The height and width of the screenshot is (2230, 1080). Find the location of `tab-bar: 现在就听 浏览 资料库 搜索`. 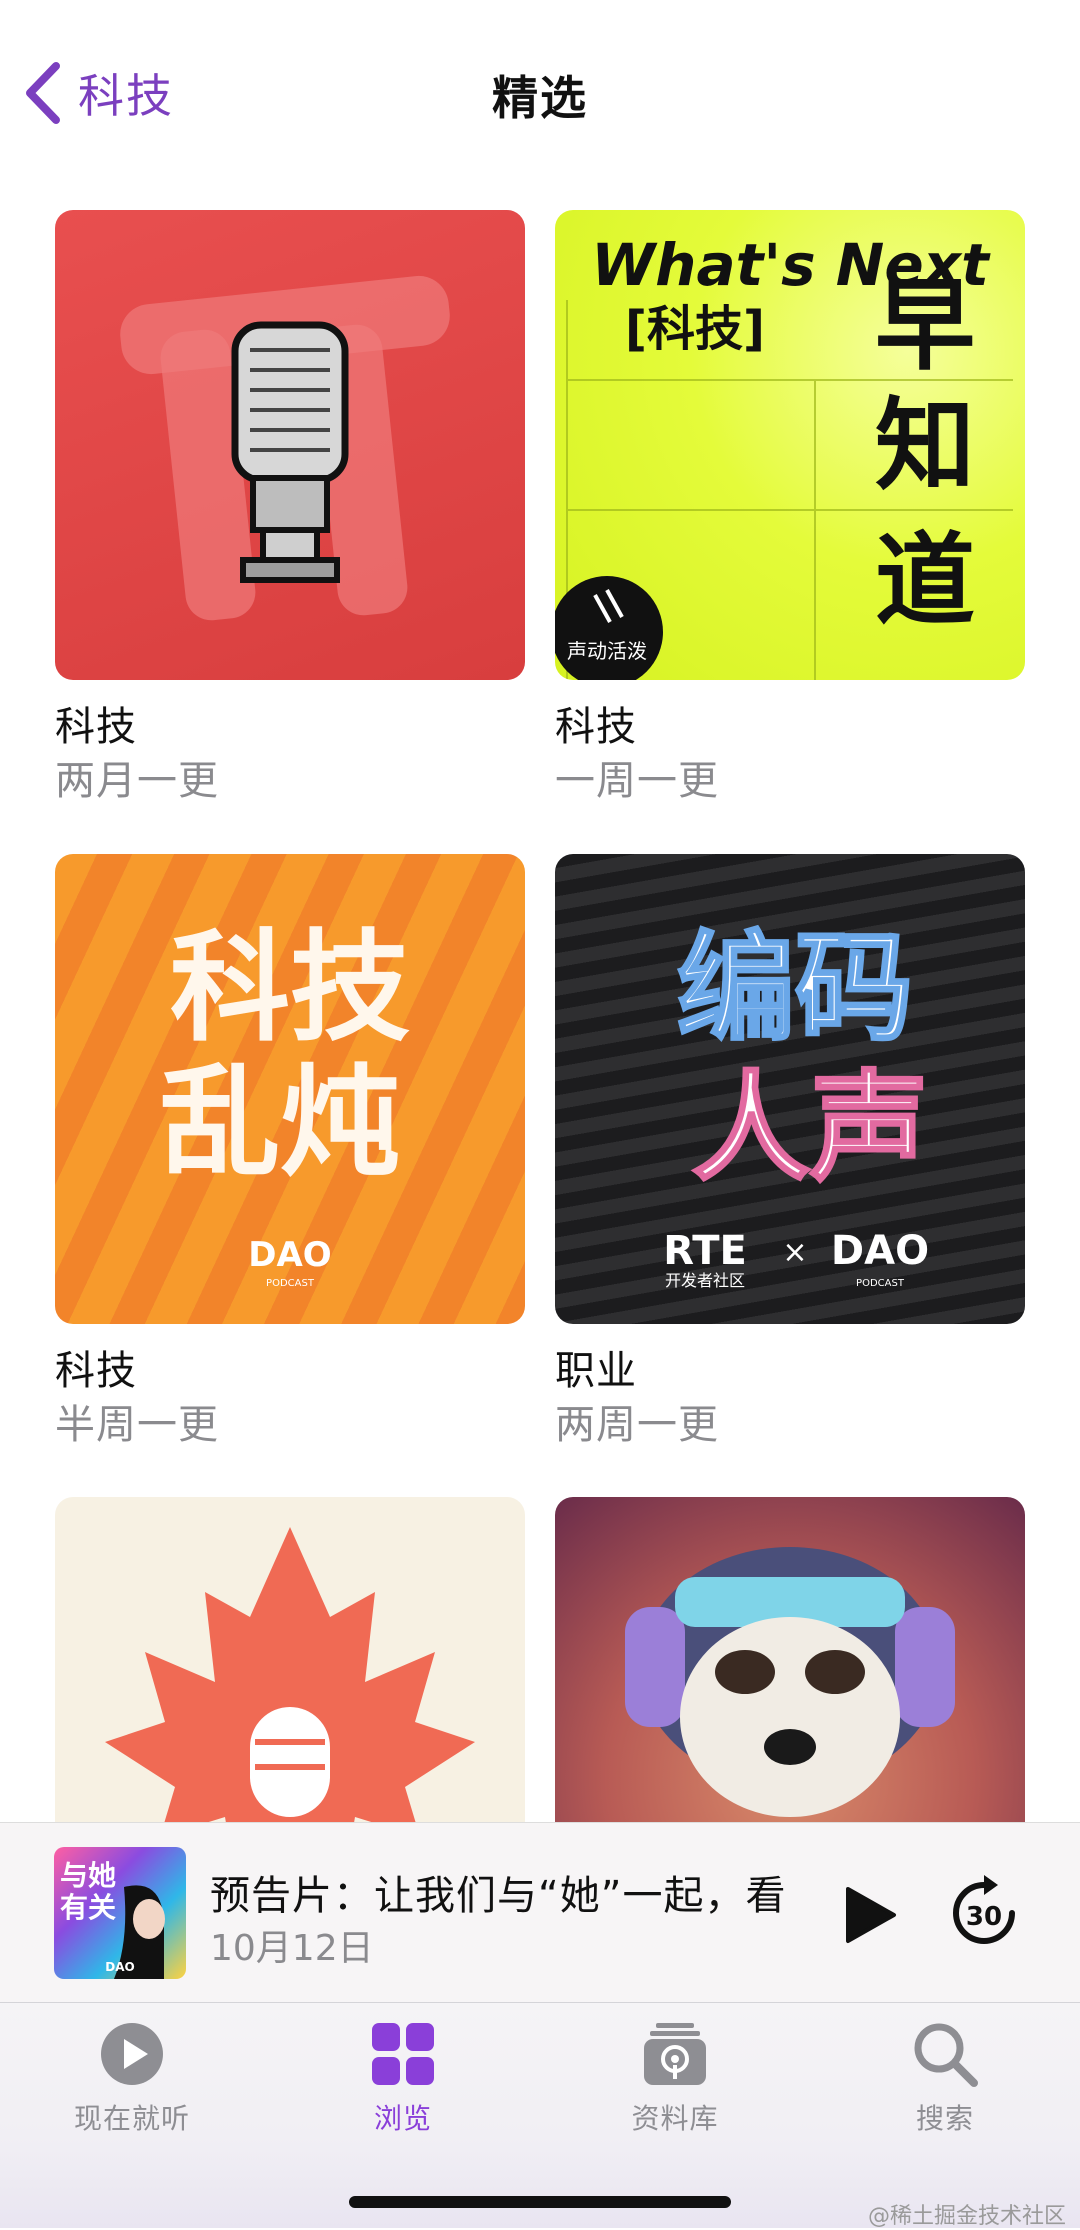

tab-bar: 现在就听 浏览 资料库 搜索 is located at coordinates (540, 2115).